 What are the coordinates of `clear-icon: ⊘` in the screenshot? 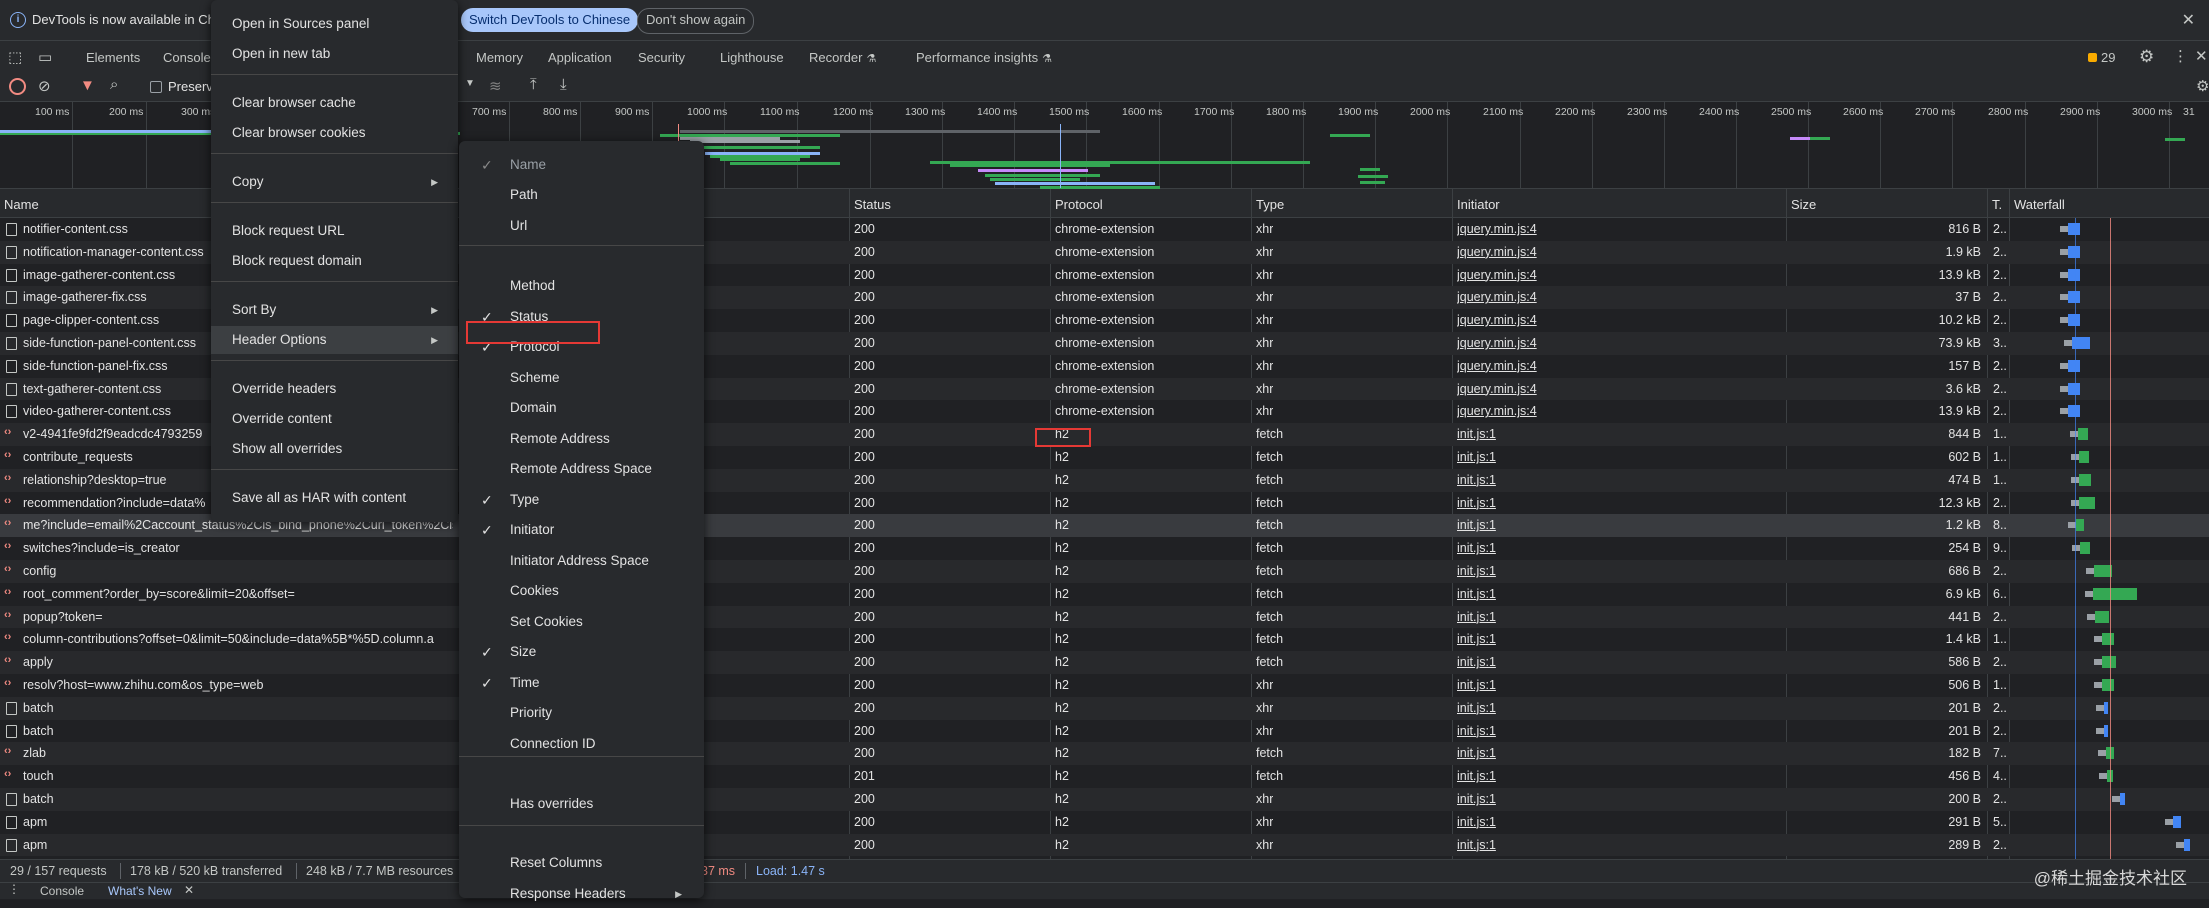 It's located at (44, 86).